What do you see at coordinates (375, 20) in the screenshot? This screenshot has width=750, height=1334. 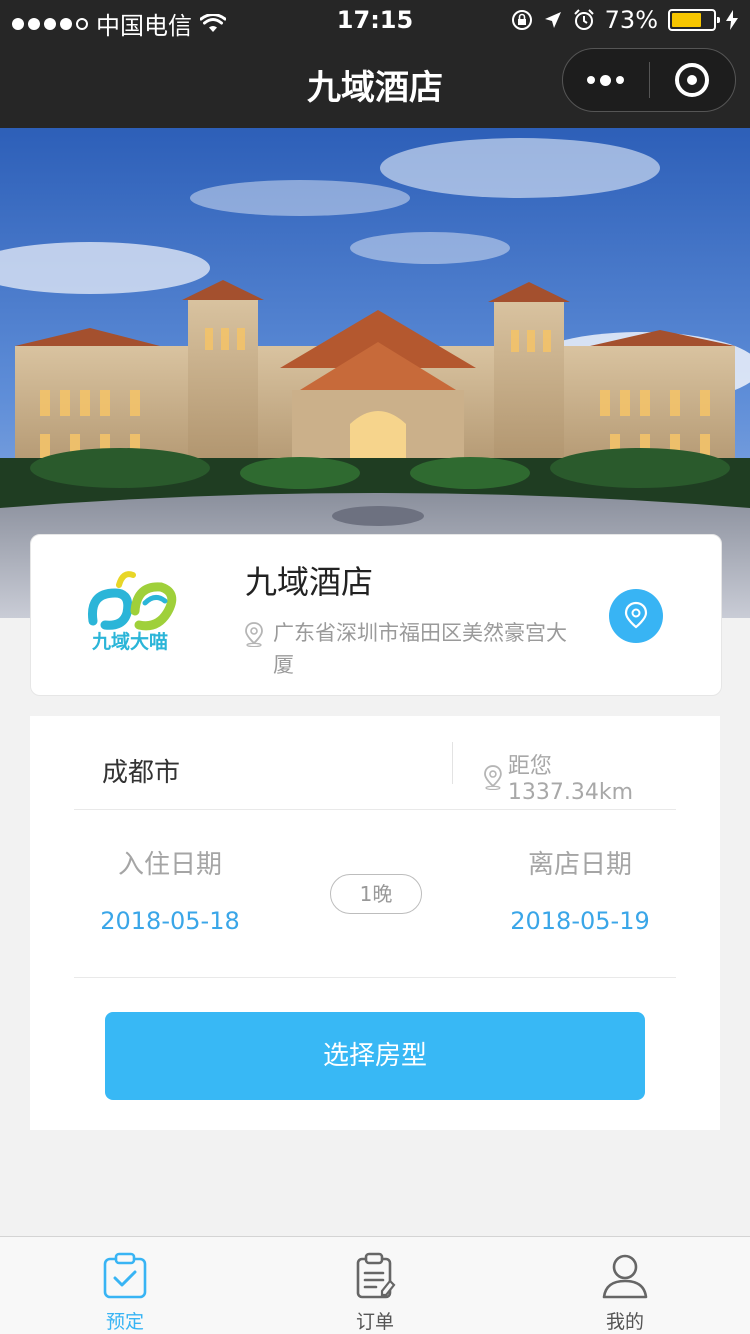 I see `status-bar: 中国电信 17:15 73%` at bounding box center [375, 20].